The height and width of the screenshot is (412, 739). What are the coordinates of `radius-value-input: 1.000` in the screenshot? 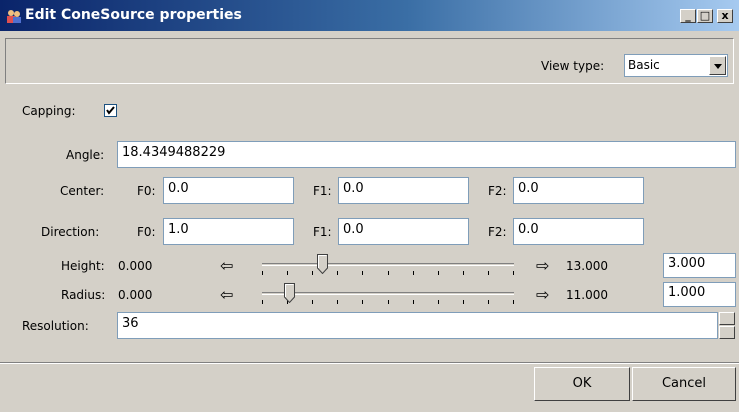 It's located at (699, 294).